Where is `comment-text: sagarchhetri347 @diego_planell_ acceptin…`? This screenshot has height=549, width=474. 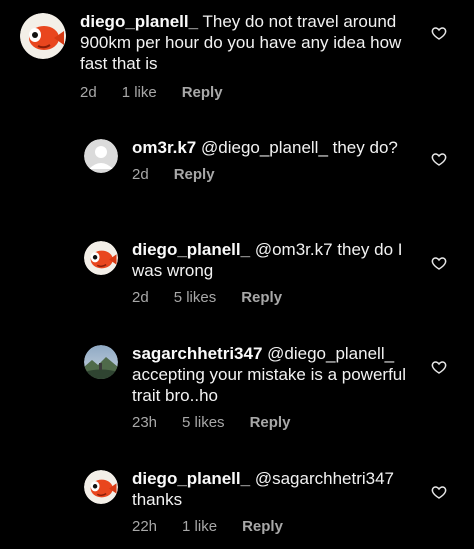 comment-text: sagarchhetri347 @diego_planell_ acceptin… is located at coordinates (278, 374).